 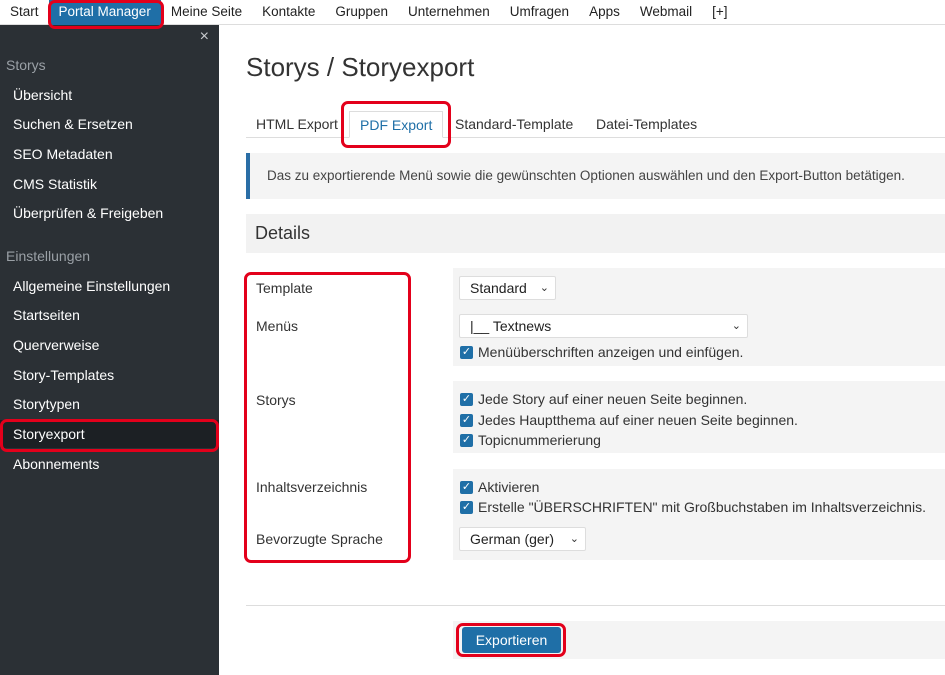 What do you see at coordinates (109, 345) in the screenshot?
I see `sidebar-item-querverweise: Querverweise` at bounding box center [109, 345].